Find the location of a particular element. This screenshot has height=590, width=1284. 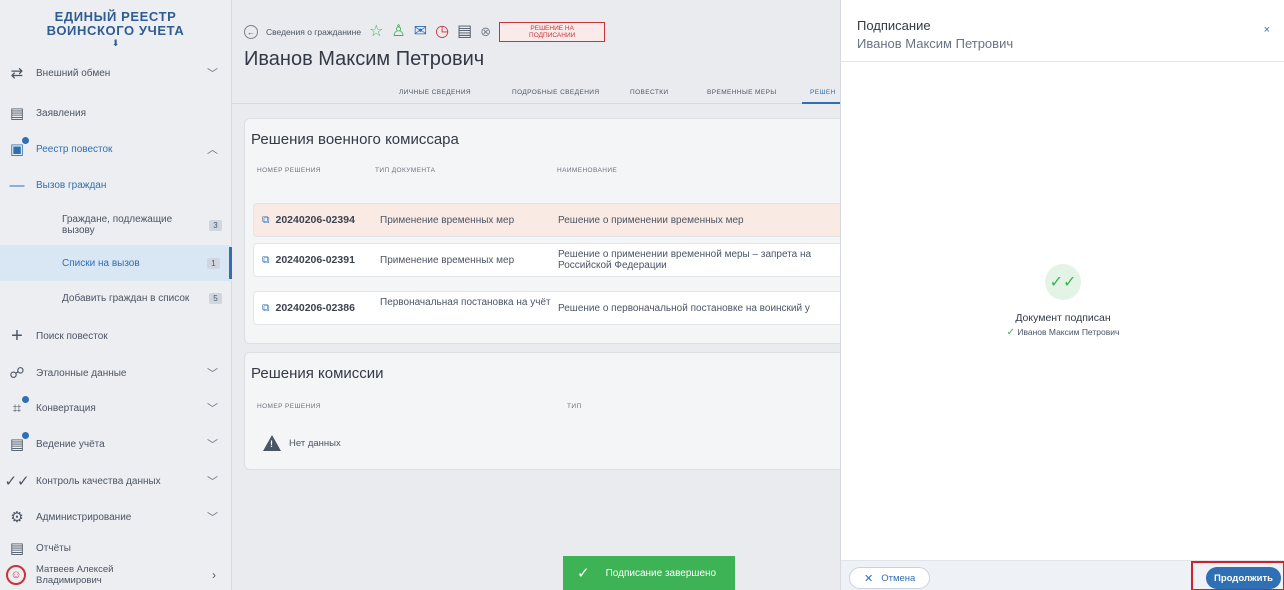

empty-state: Нет данных is located at coordinates (302, 443).